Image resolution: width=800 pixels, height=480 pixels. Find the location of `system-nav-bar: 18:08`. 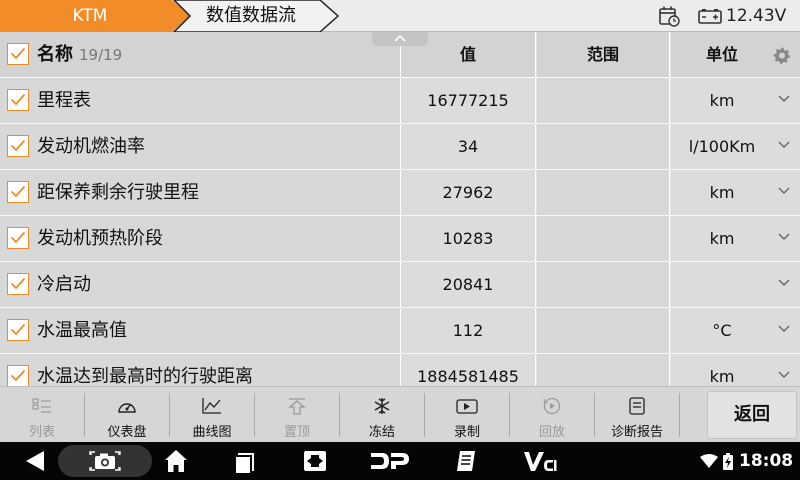

system-nav-bar: 18:08 is located at coordinates (400, 461).